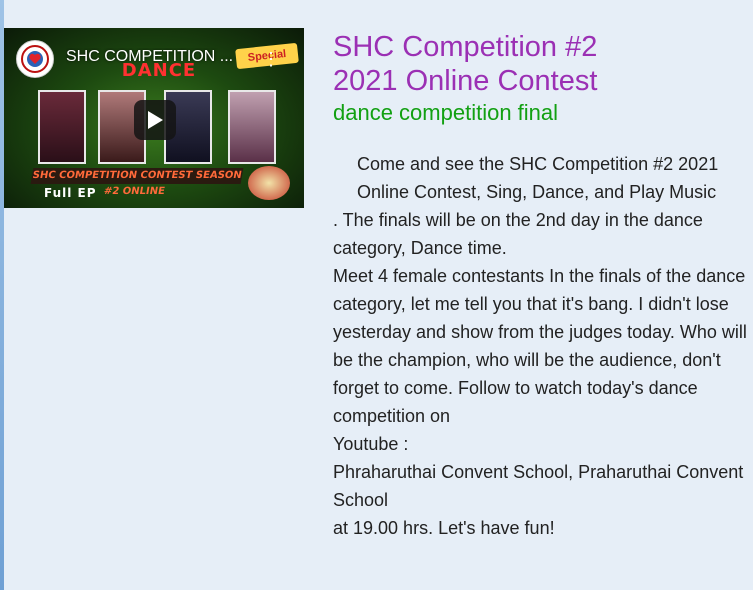 This screenshot has height=590, width=753. I want to click on description-paragraph: Youtube :, so click(371, 444).